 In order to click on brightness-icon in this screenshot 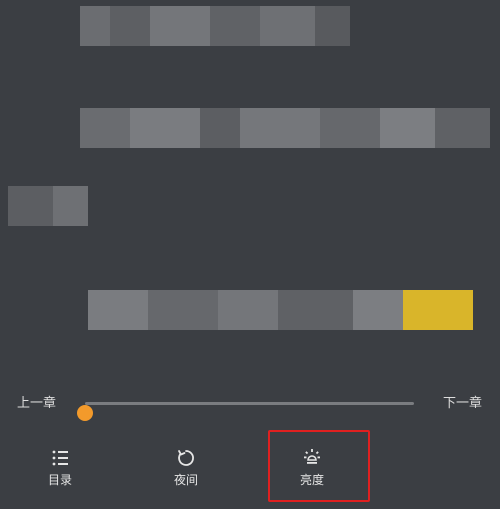, I will do `click(312, 456)`.